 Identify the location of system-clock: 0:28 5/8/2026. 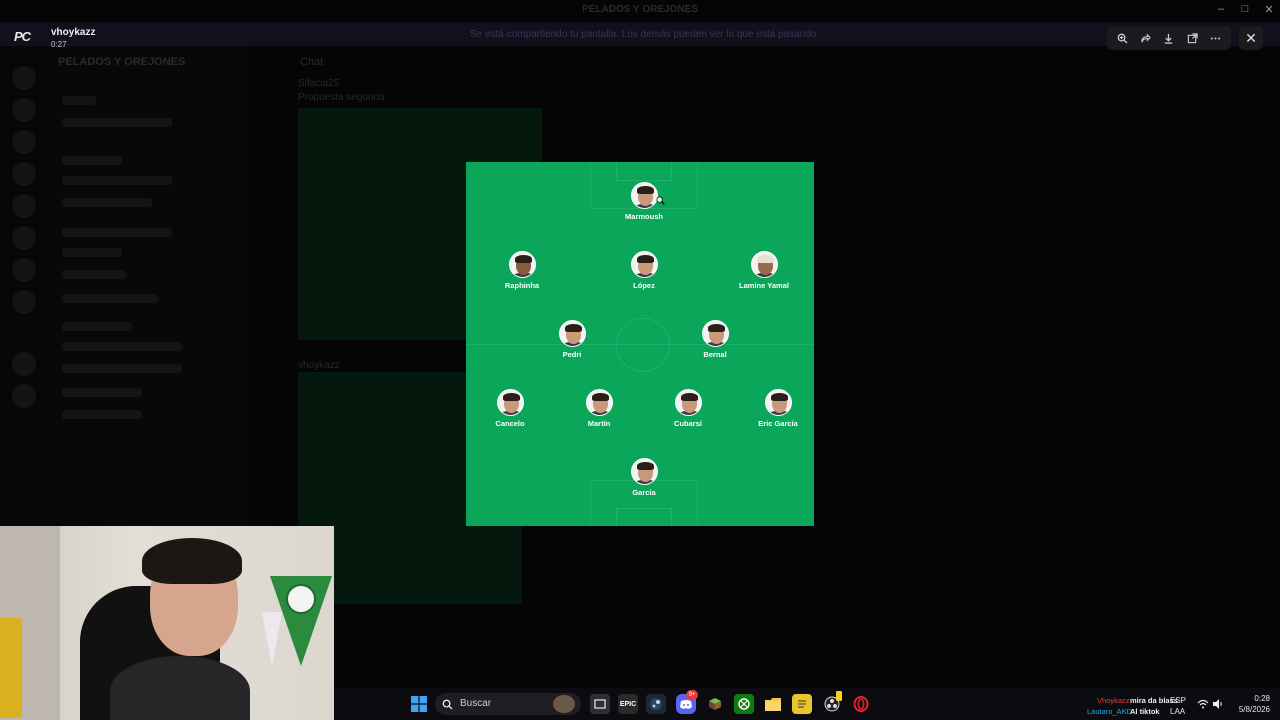
(1248, 704).